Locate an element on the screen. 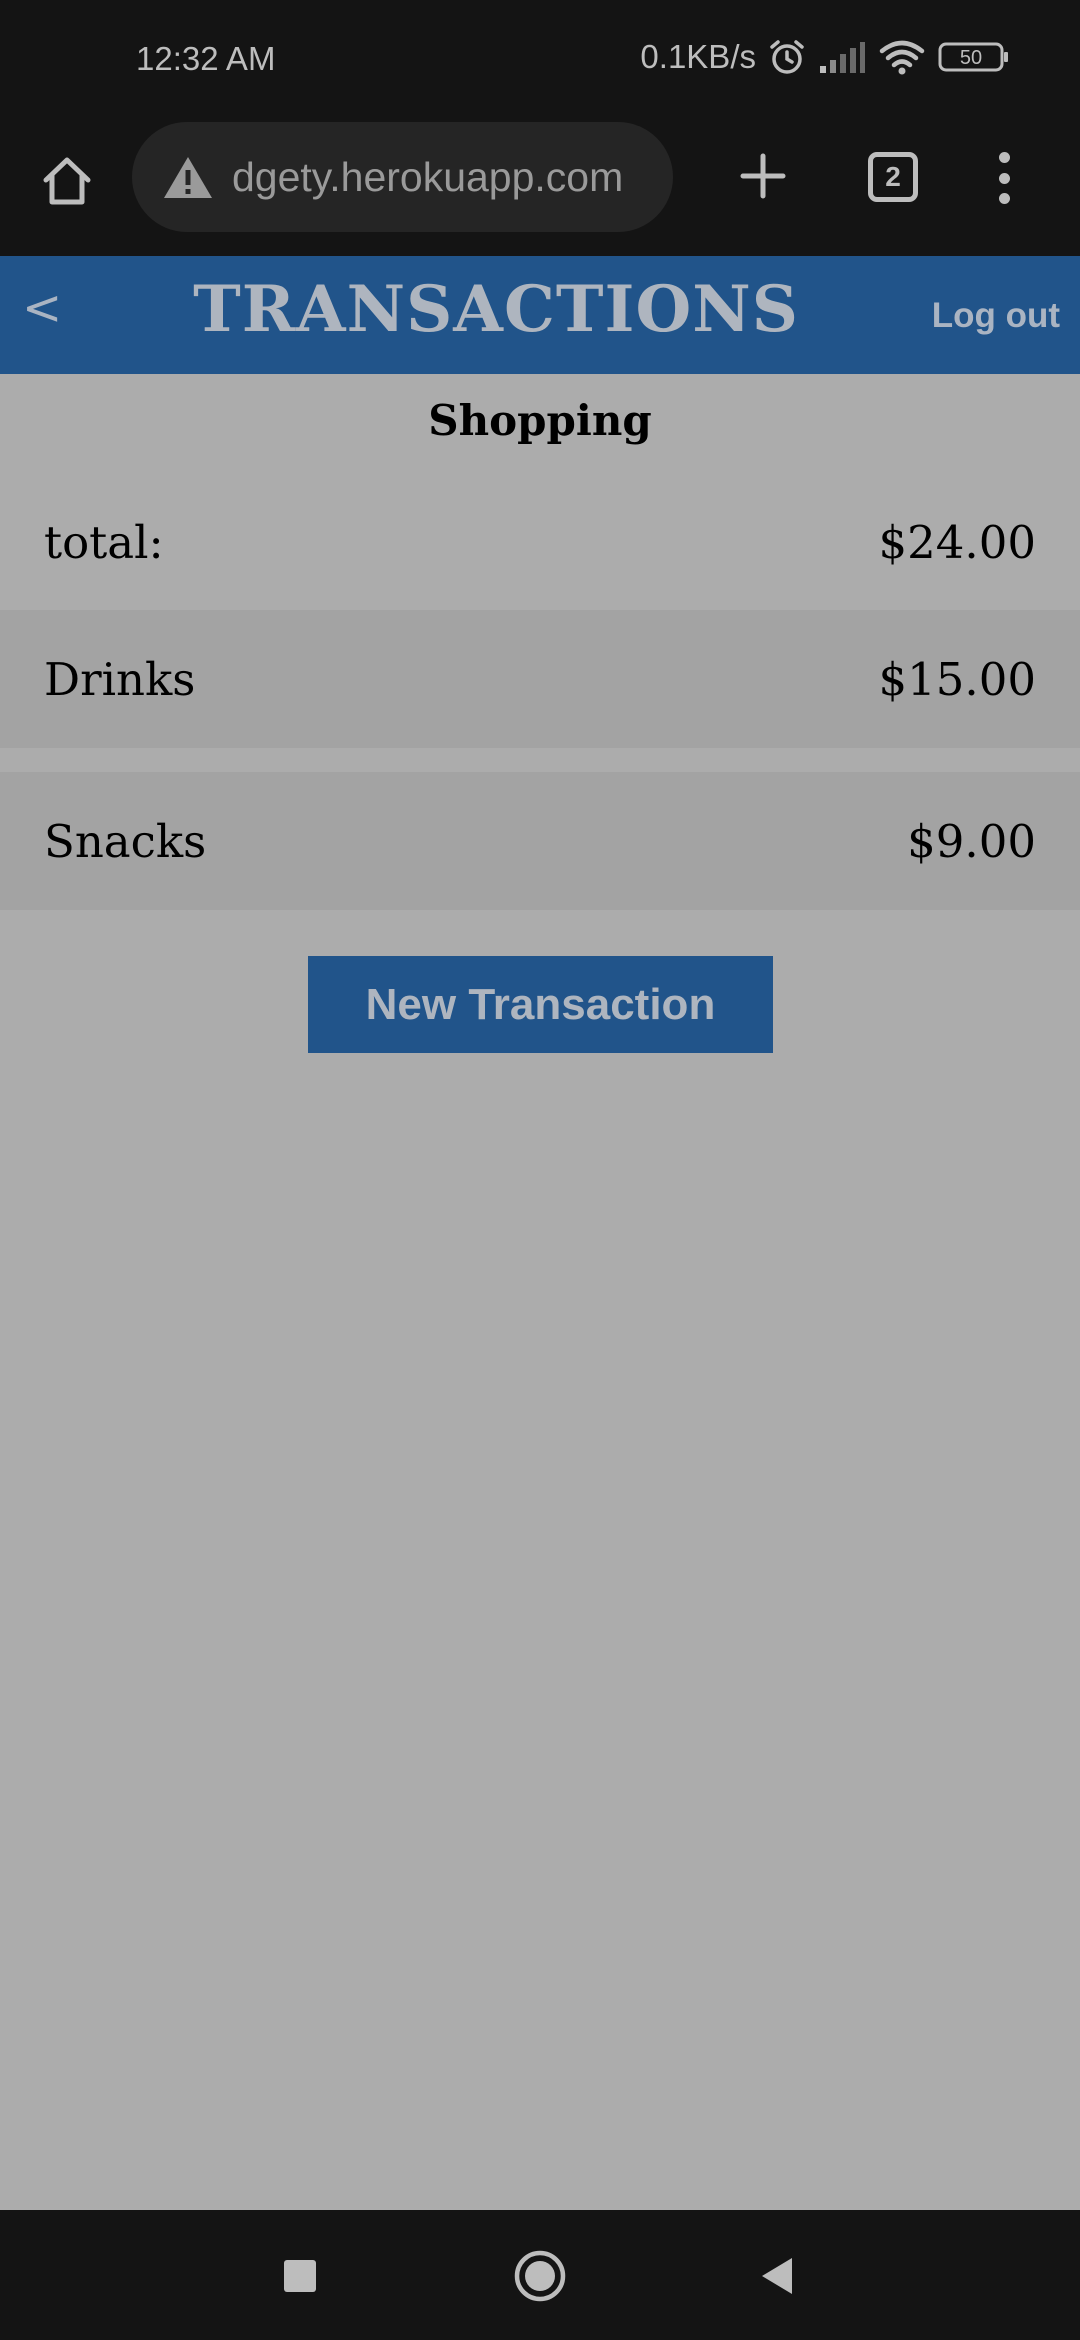 The height and width of the screenshot is (2340, 1080). address-bar: dgety.herokuapp.com is located at coordinates (402, 177).